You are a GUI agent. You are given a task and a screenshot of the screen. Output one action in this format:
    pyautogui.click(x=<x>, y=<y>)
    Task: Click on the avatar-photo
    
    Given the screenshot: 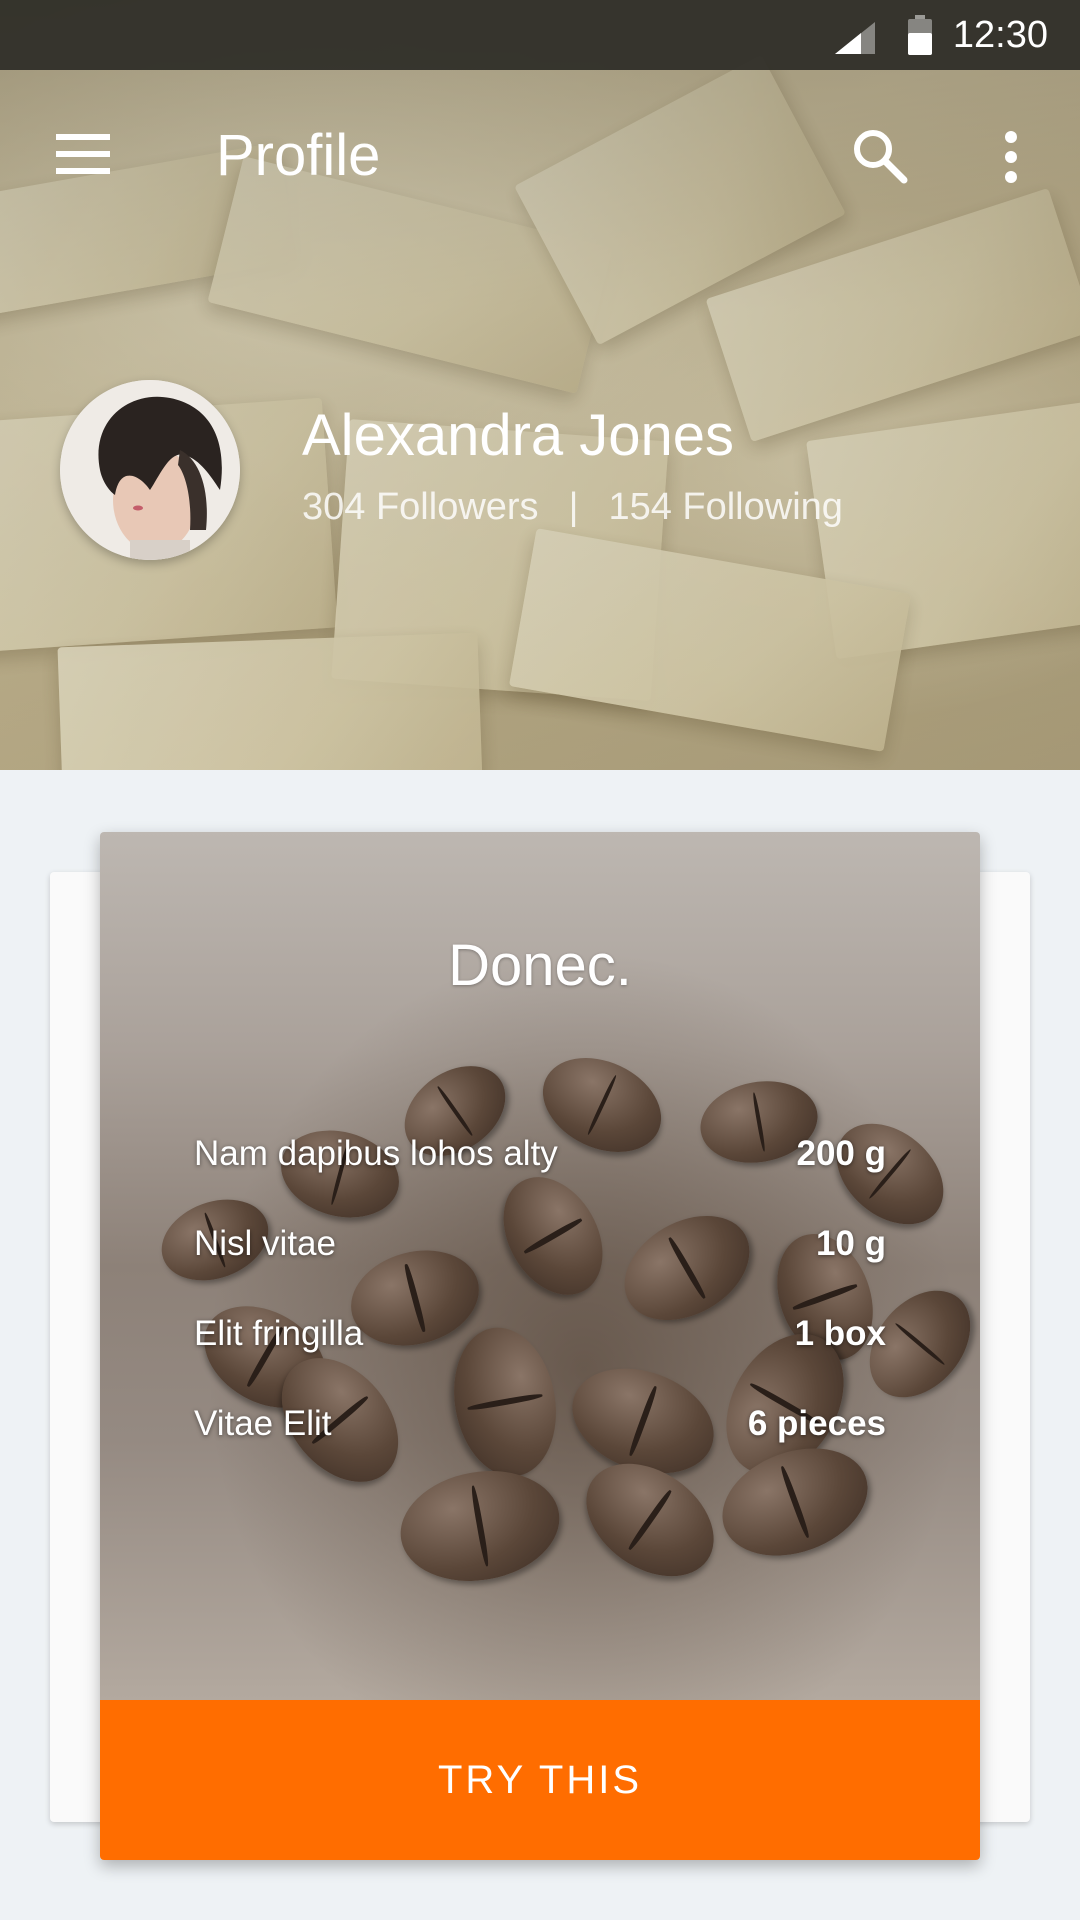 What is the action you would take?
    pyautogui.click(x=150, y=470)
    